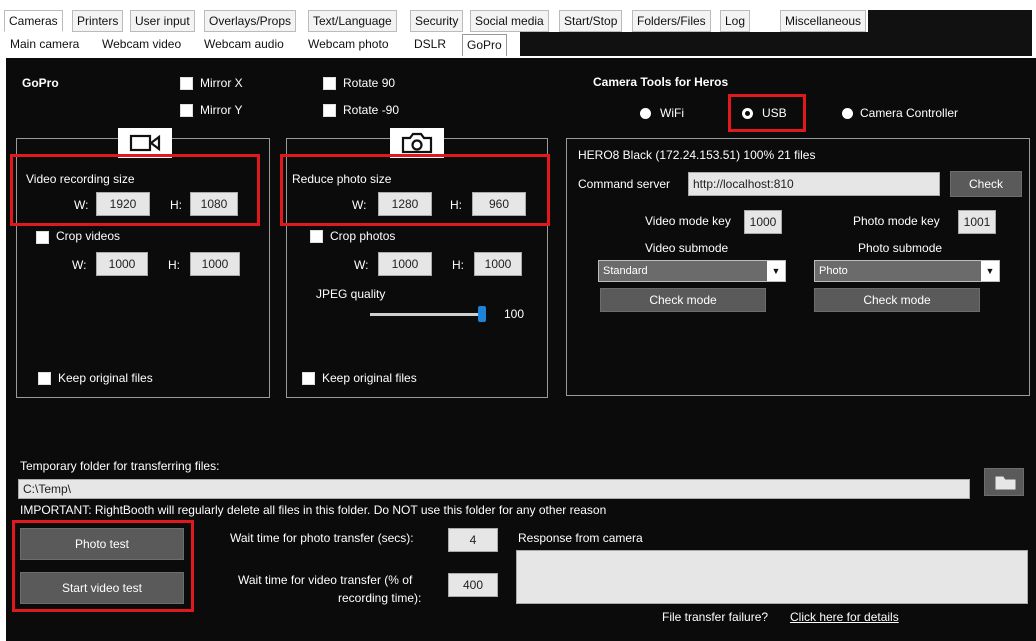  What do you see at coordinates (645, 113) in the screenshot?
I see `wifi-radio` at bounding box center [645, 113].